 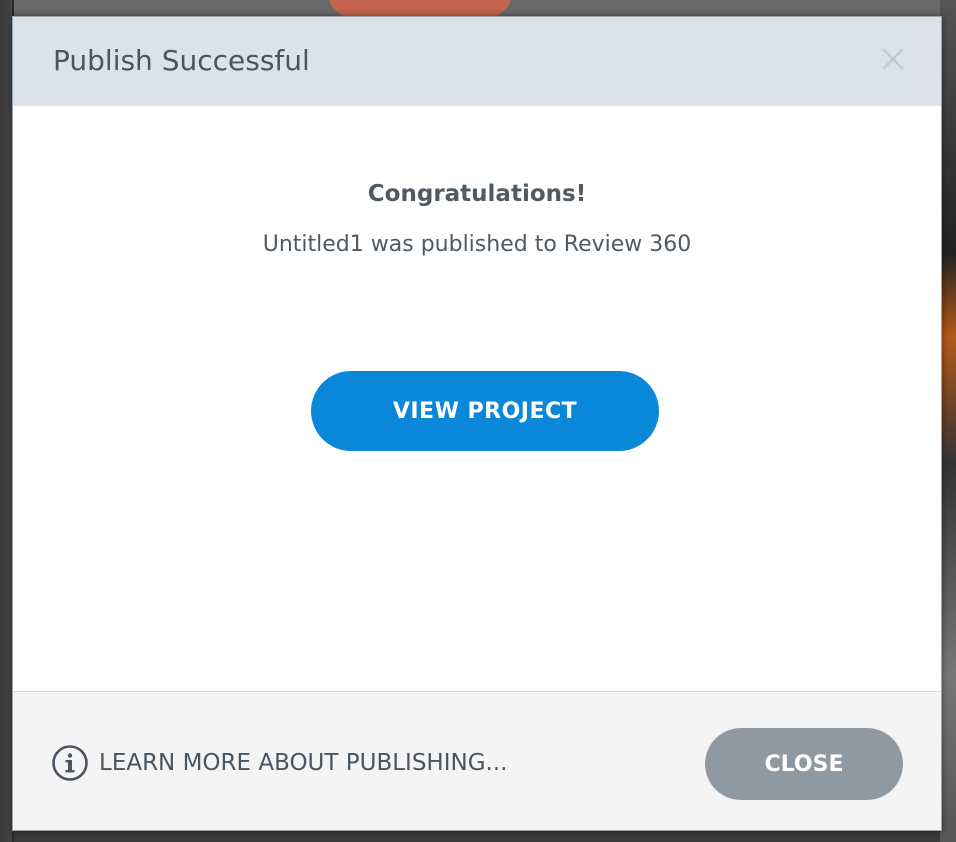 I want to click on background-edge, so click(x=948, y=421).